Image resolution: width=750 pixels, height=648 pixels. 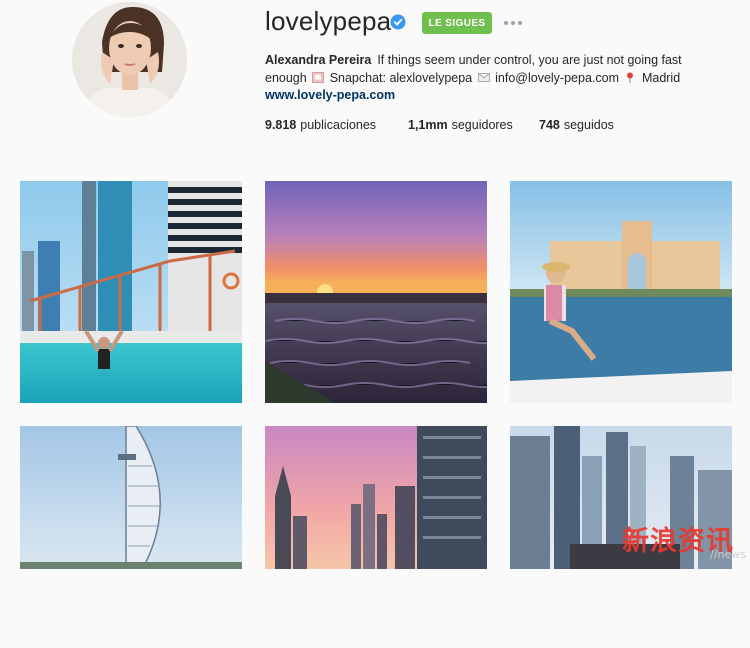 What do you see at coordinates (131, 537) in the screenshot?
I see `post-burj-al-arab` at bounding box center [131, 537].